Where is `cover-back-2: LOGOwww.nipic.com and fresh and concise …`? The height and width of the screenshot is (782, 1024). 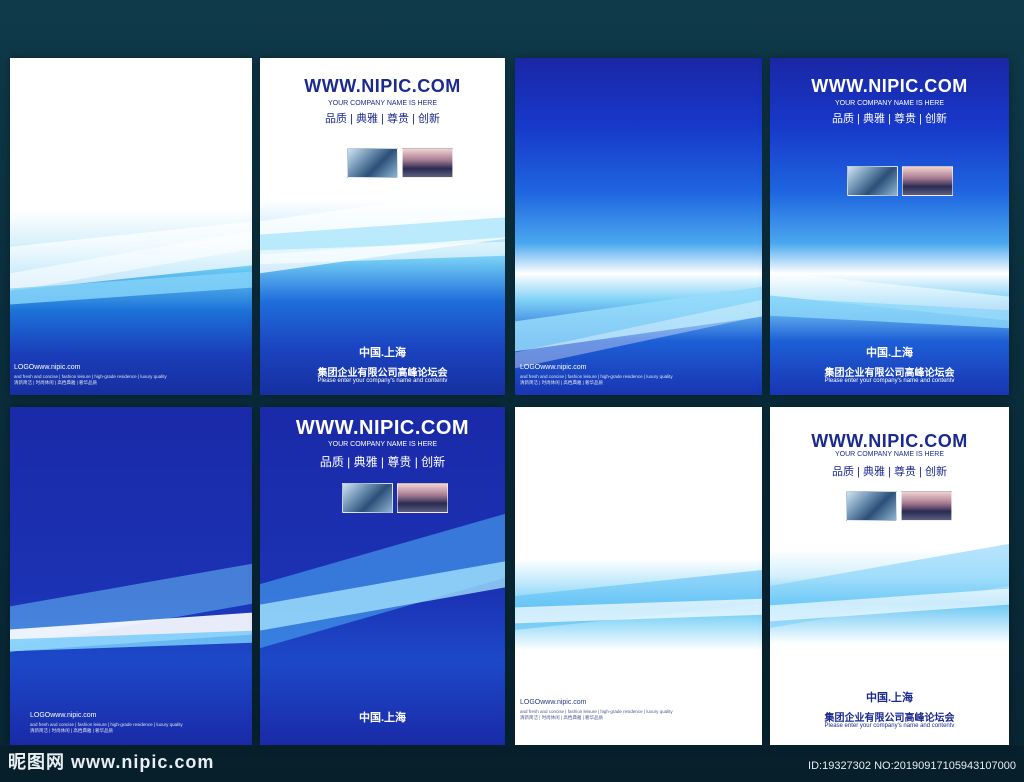 cover-back-2: LOGOwww.nipic.com and fresh and concise … is located at coordinates (638, 226).